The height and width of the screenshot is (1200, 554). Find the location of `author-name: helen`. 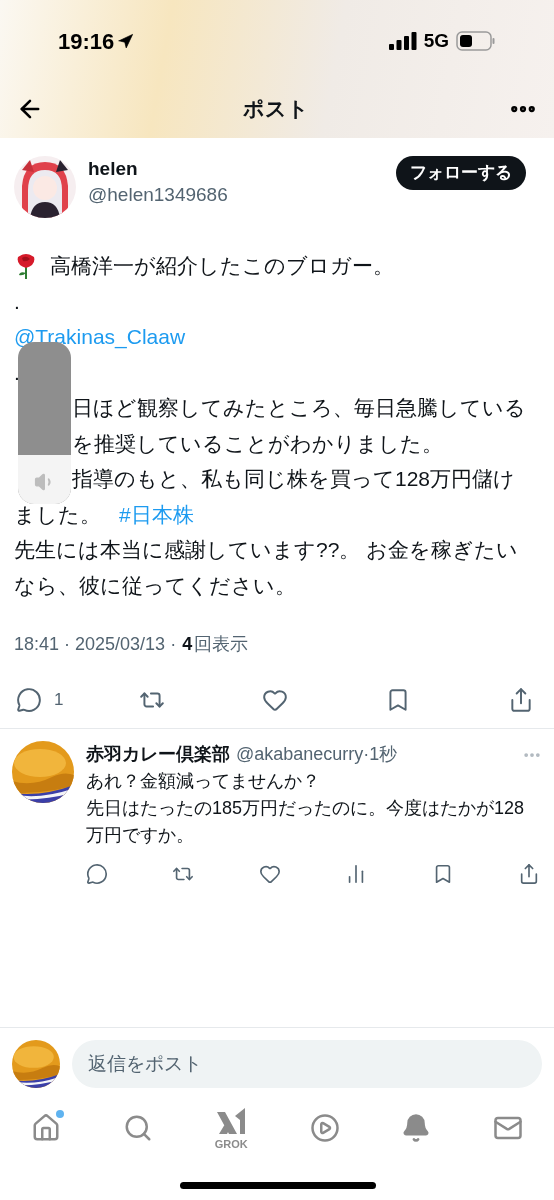

author-name: helen is located at coordinates (113, 169).